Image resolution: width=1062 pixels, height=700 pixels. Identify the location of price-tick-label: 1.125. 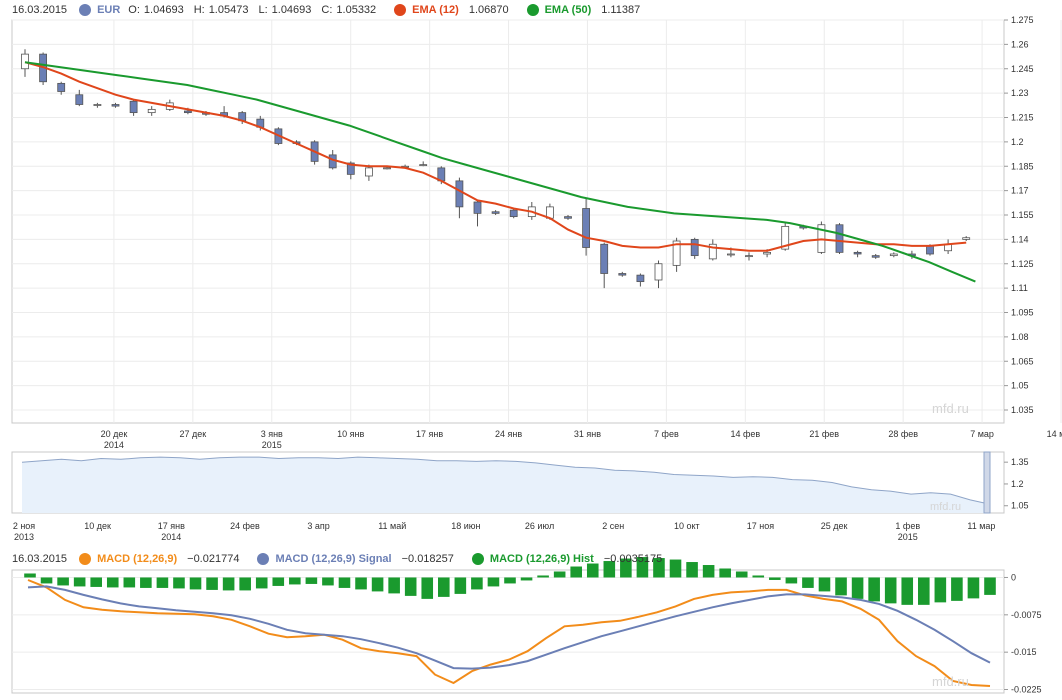
(1022, 264).